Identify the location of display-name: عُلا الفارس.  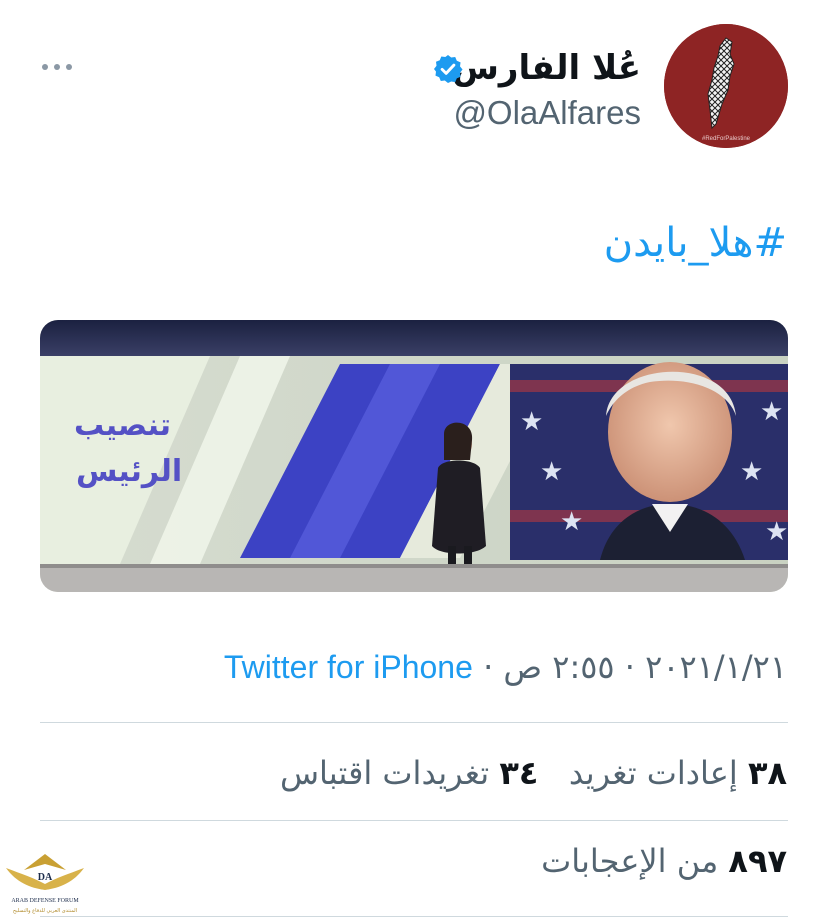
(546, 68).